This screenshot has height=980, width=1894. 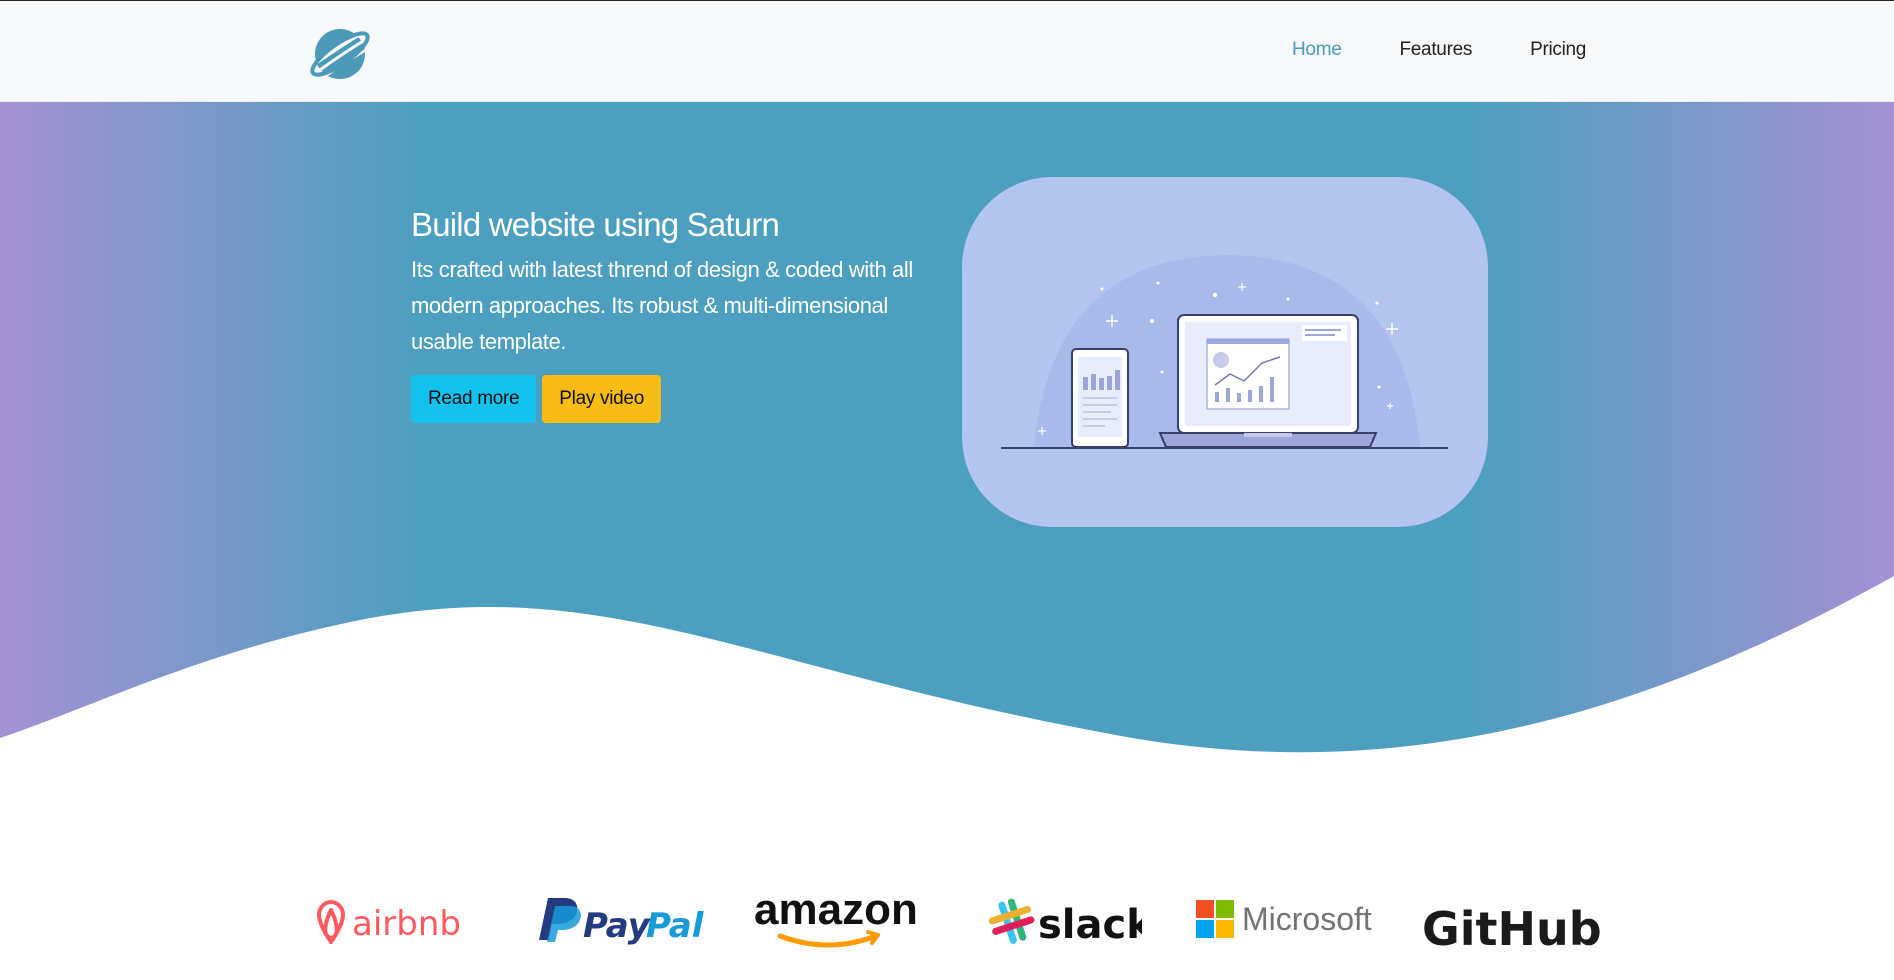 What do you see at coordinates (675, 926) in the screenshot?
I see `svg-text: Pal` at bounding box center [675, 926].